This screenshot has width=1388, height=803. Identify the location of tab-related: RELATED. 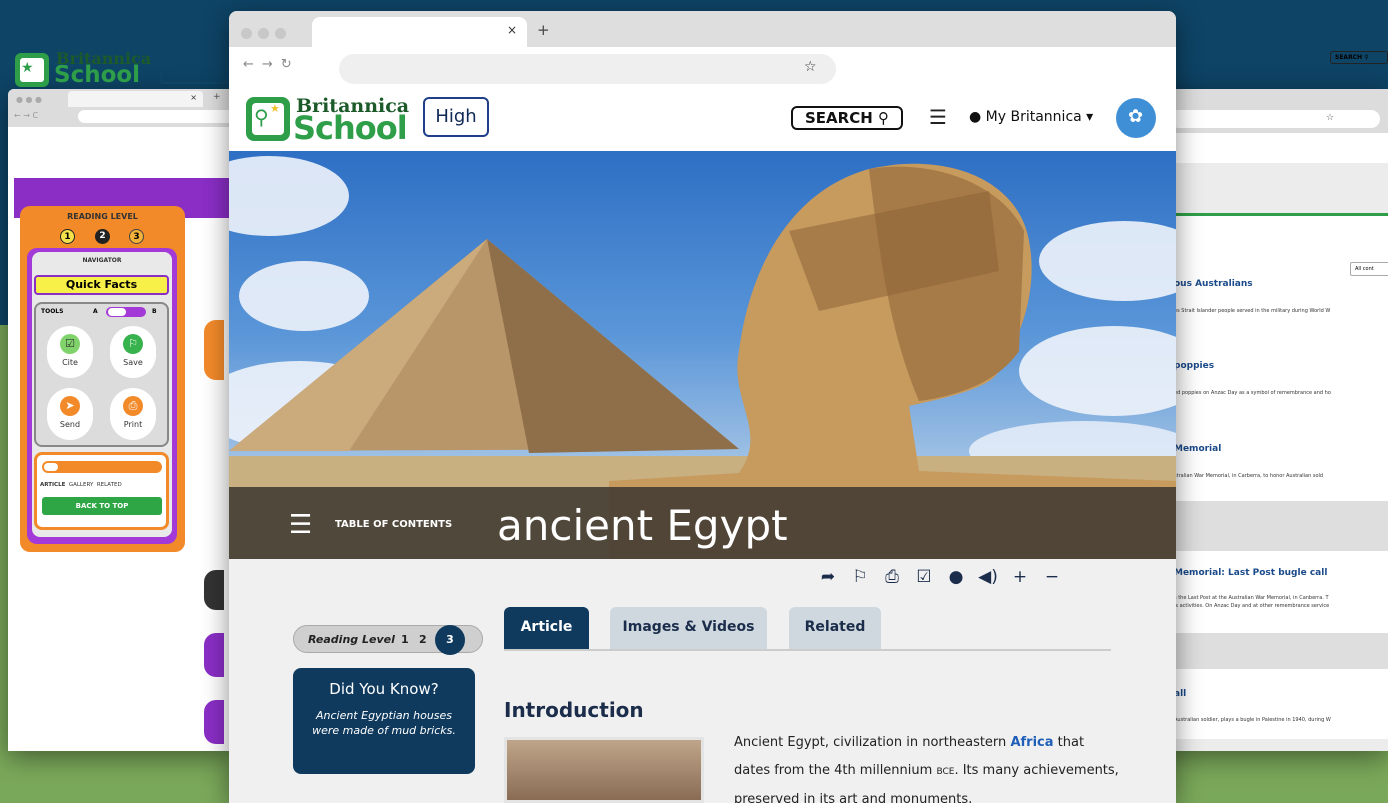
(109, 485).